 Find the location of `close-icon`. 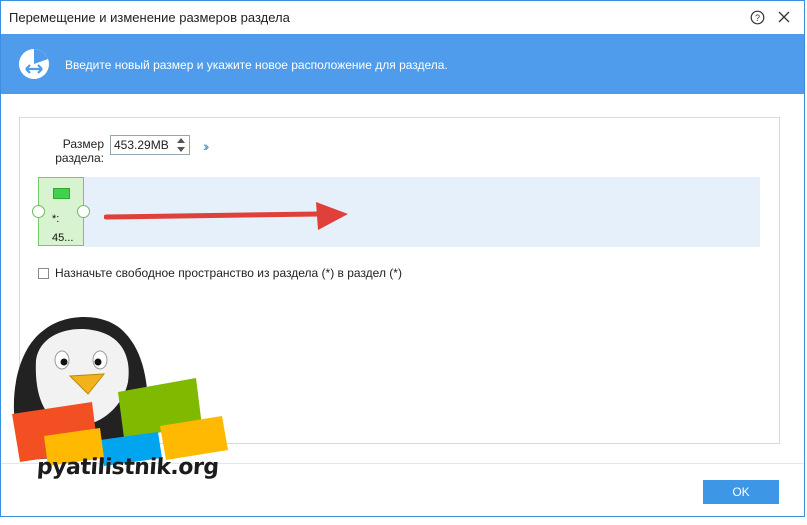

close-icon is located at coordinates (784, 17).